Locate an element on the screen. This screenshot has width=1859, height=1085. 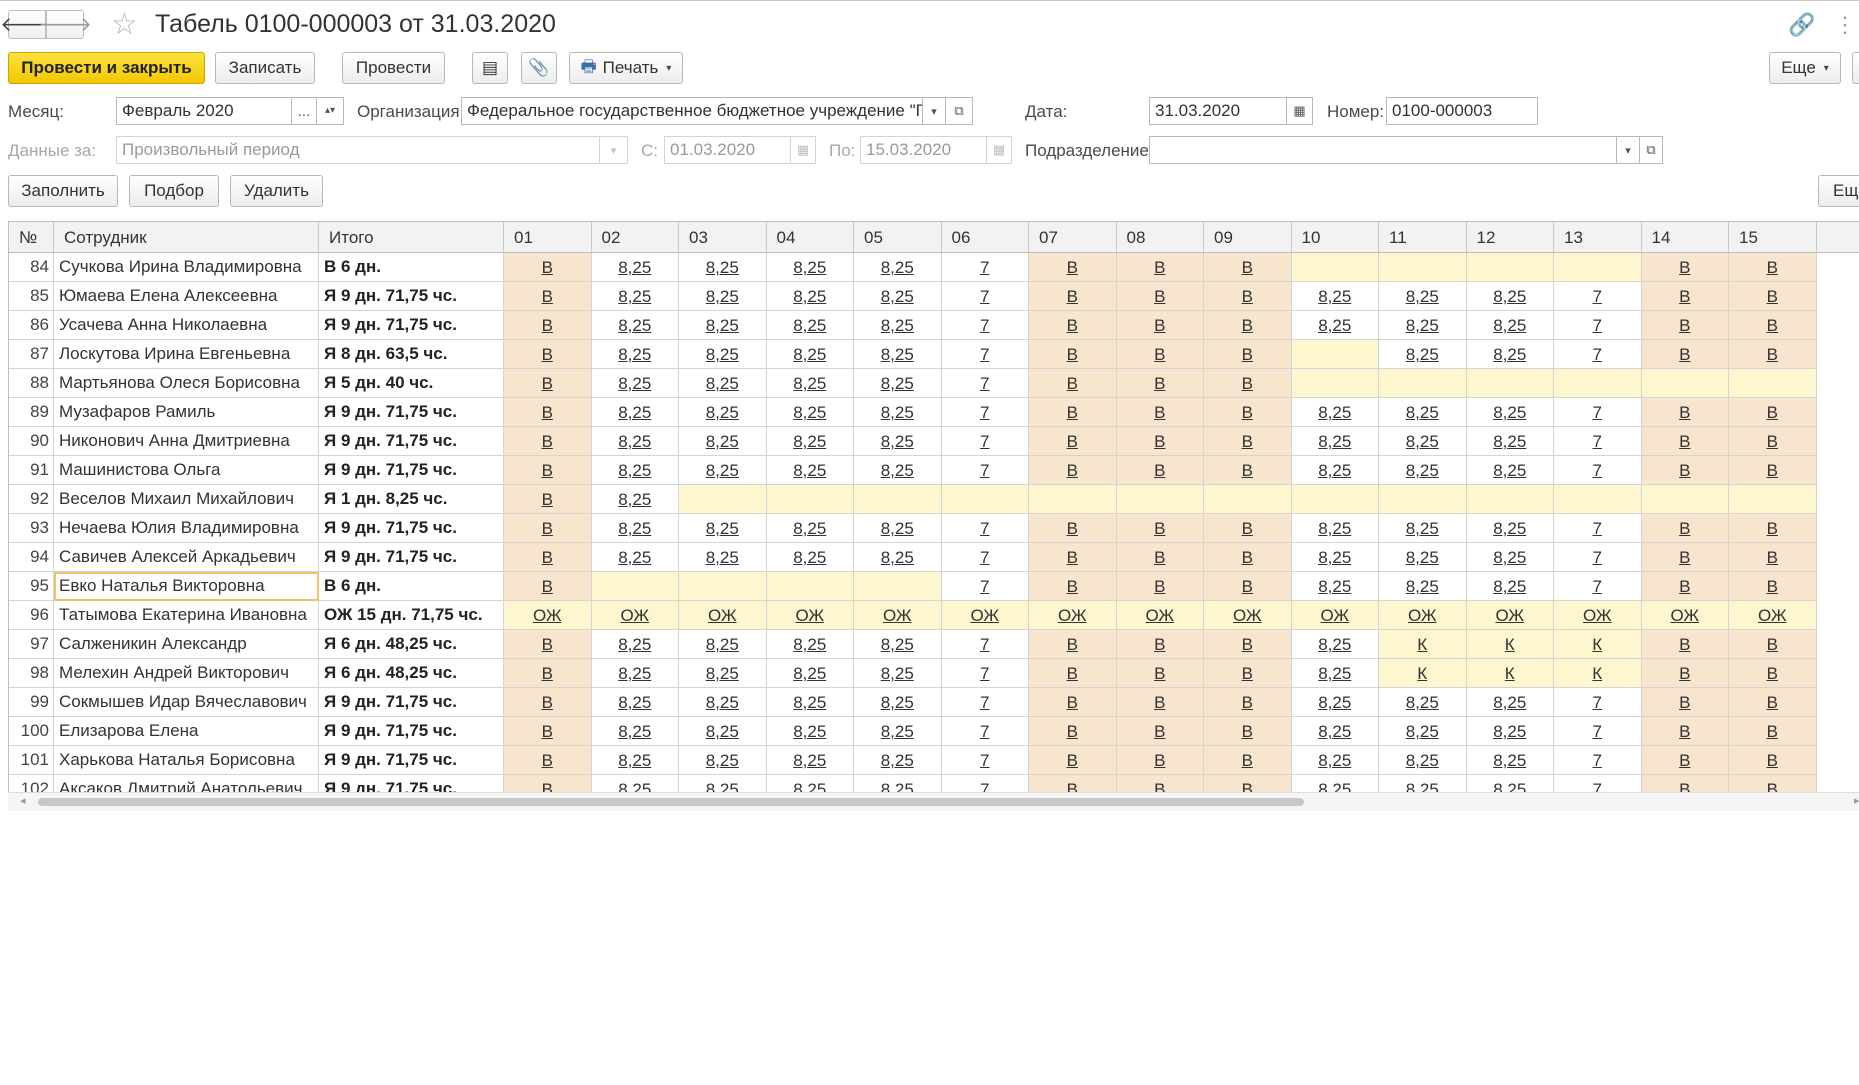
attach-button: 📎 is located at coordinates (539, 68).